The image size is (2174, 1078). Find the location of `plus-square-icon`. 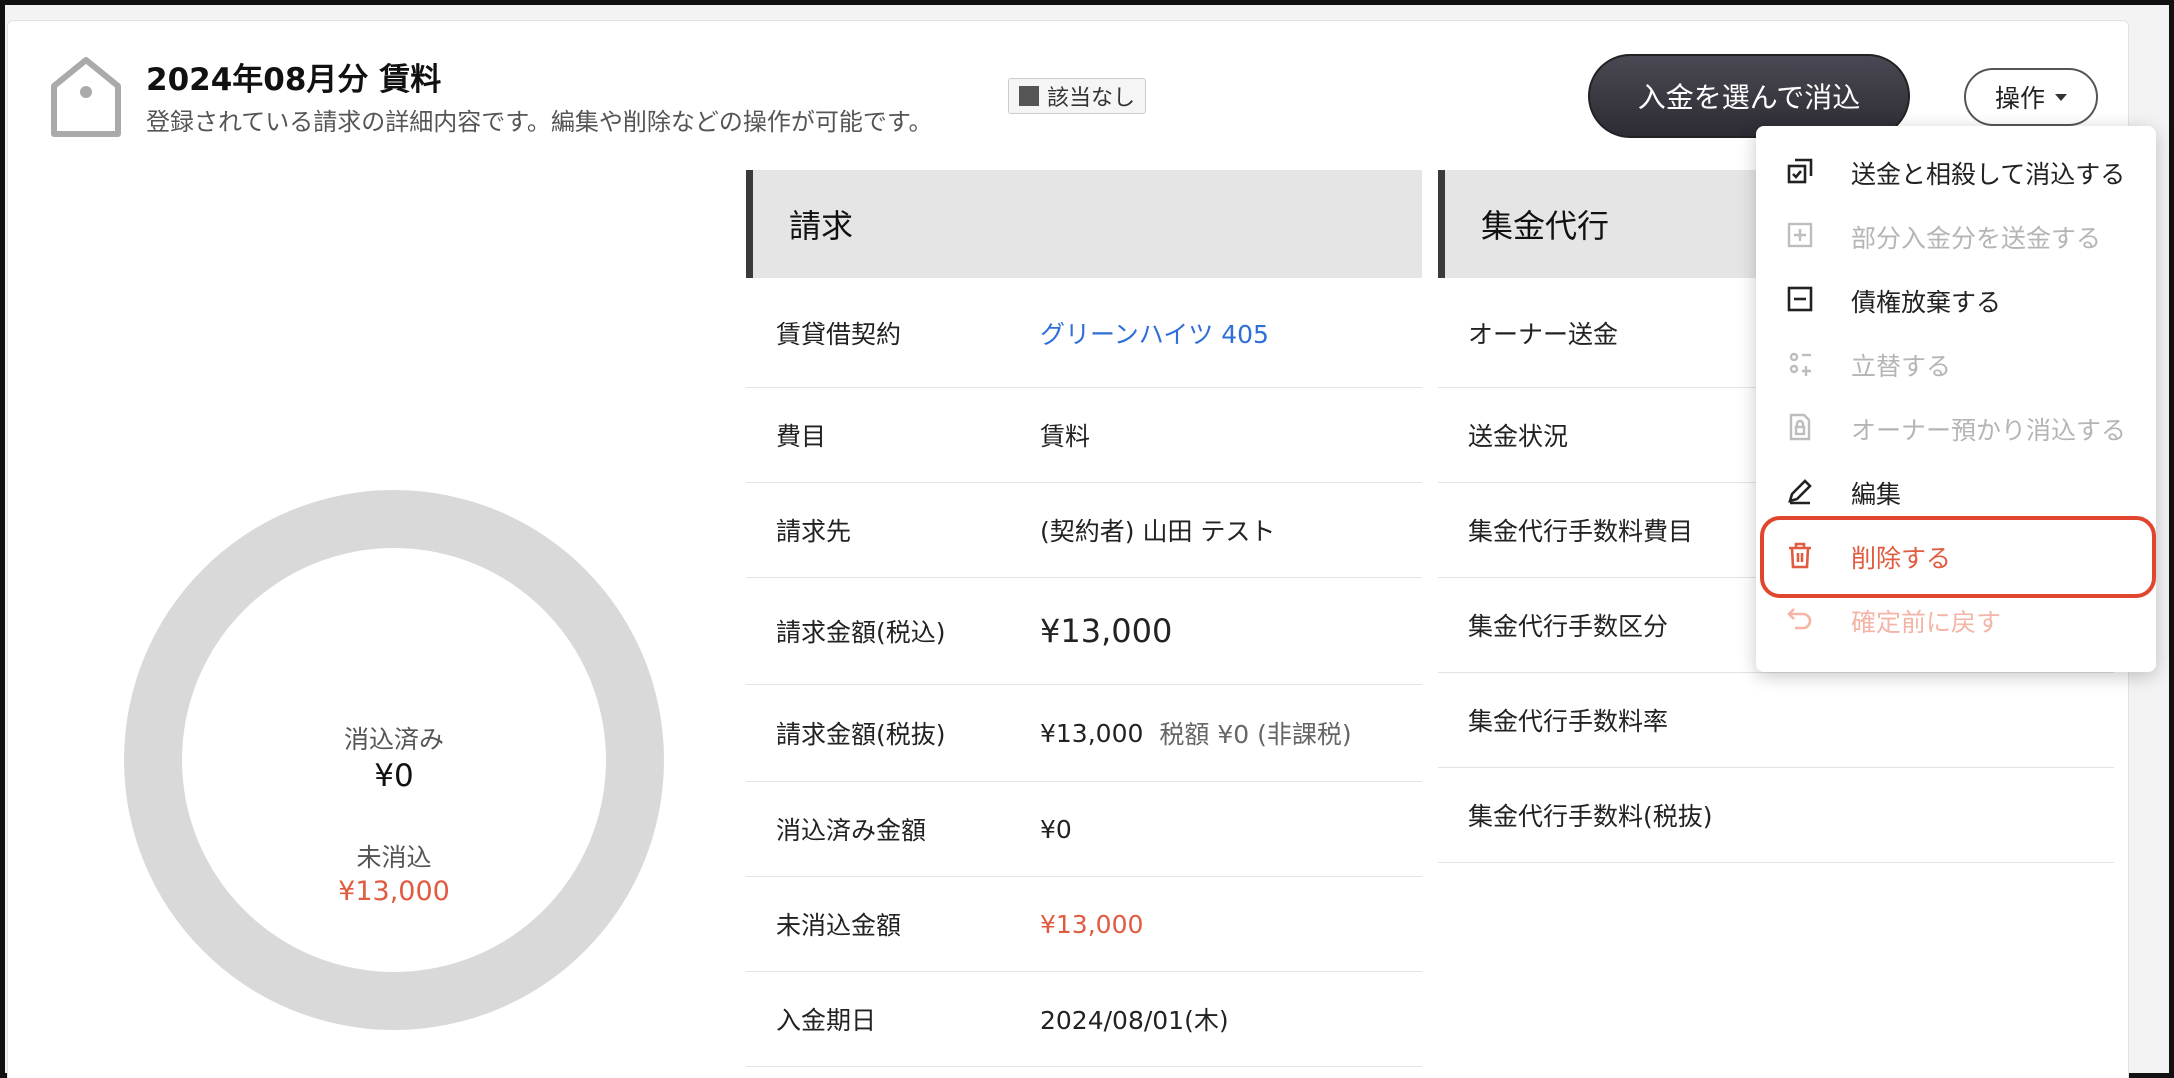

plus-square-icon is located at coordinates (1800, 235).